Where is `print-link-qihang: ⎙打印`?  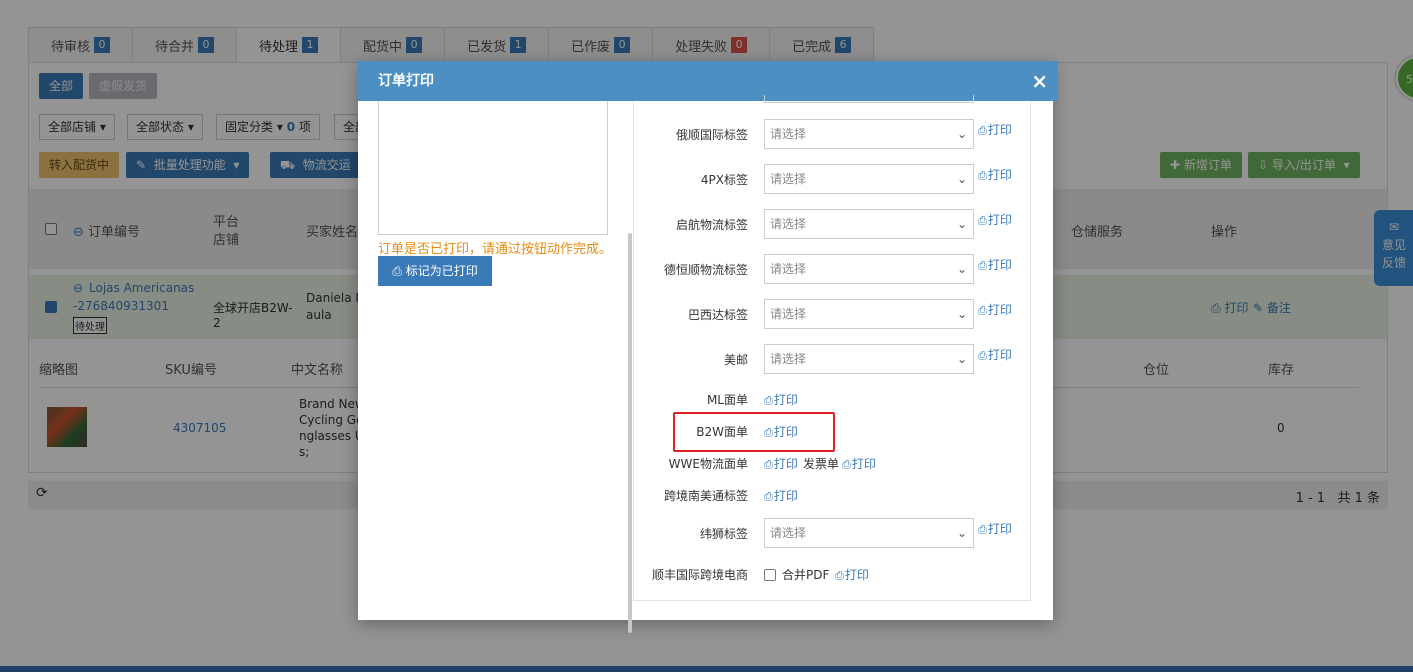 print-link-qihang: ⎙打印 is located at coordinates (995, 219).